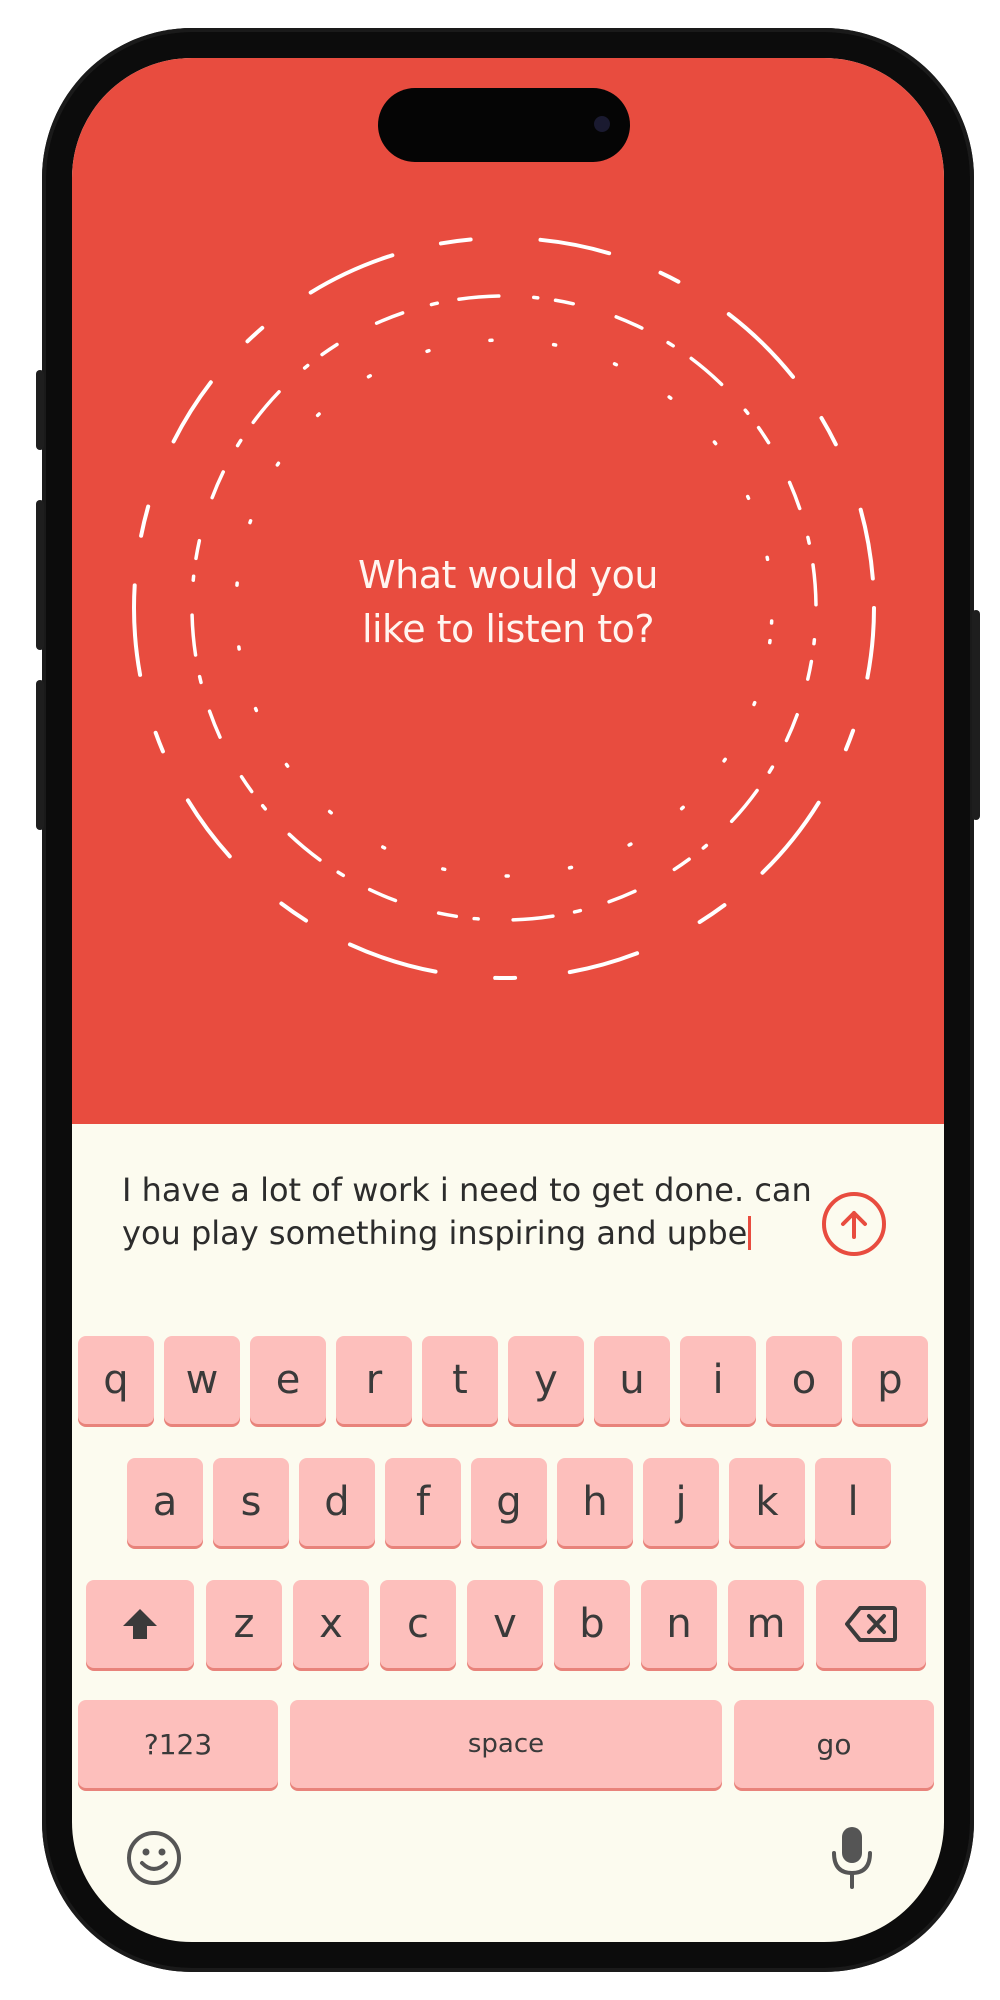 Image resolution: width=1000 pixels, height=2000 pixels. Describe the element at coordinates (508, 575) in the screenshot. I see `prompt-line-1: What would you` at that location.